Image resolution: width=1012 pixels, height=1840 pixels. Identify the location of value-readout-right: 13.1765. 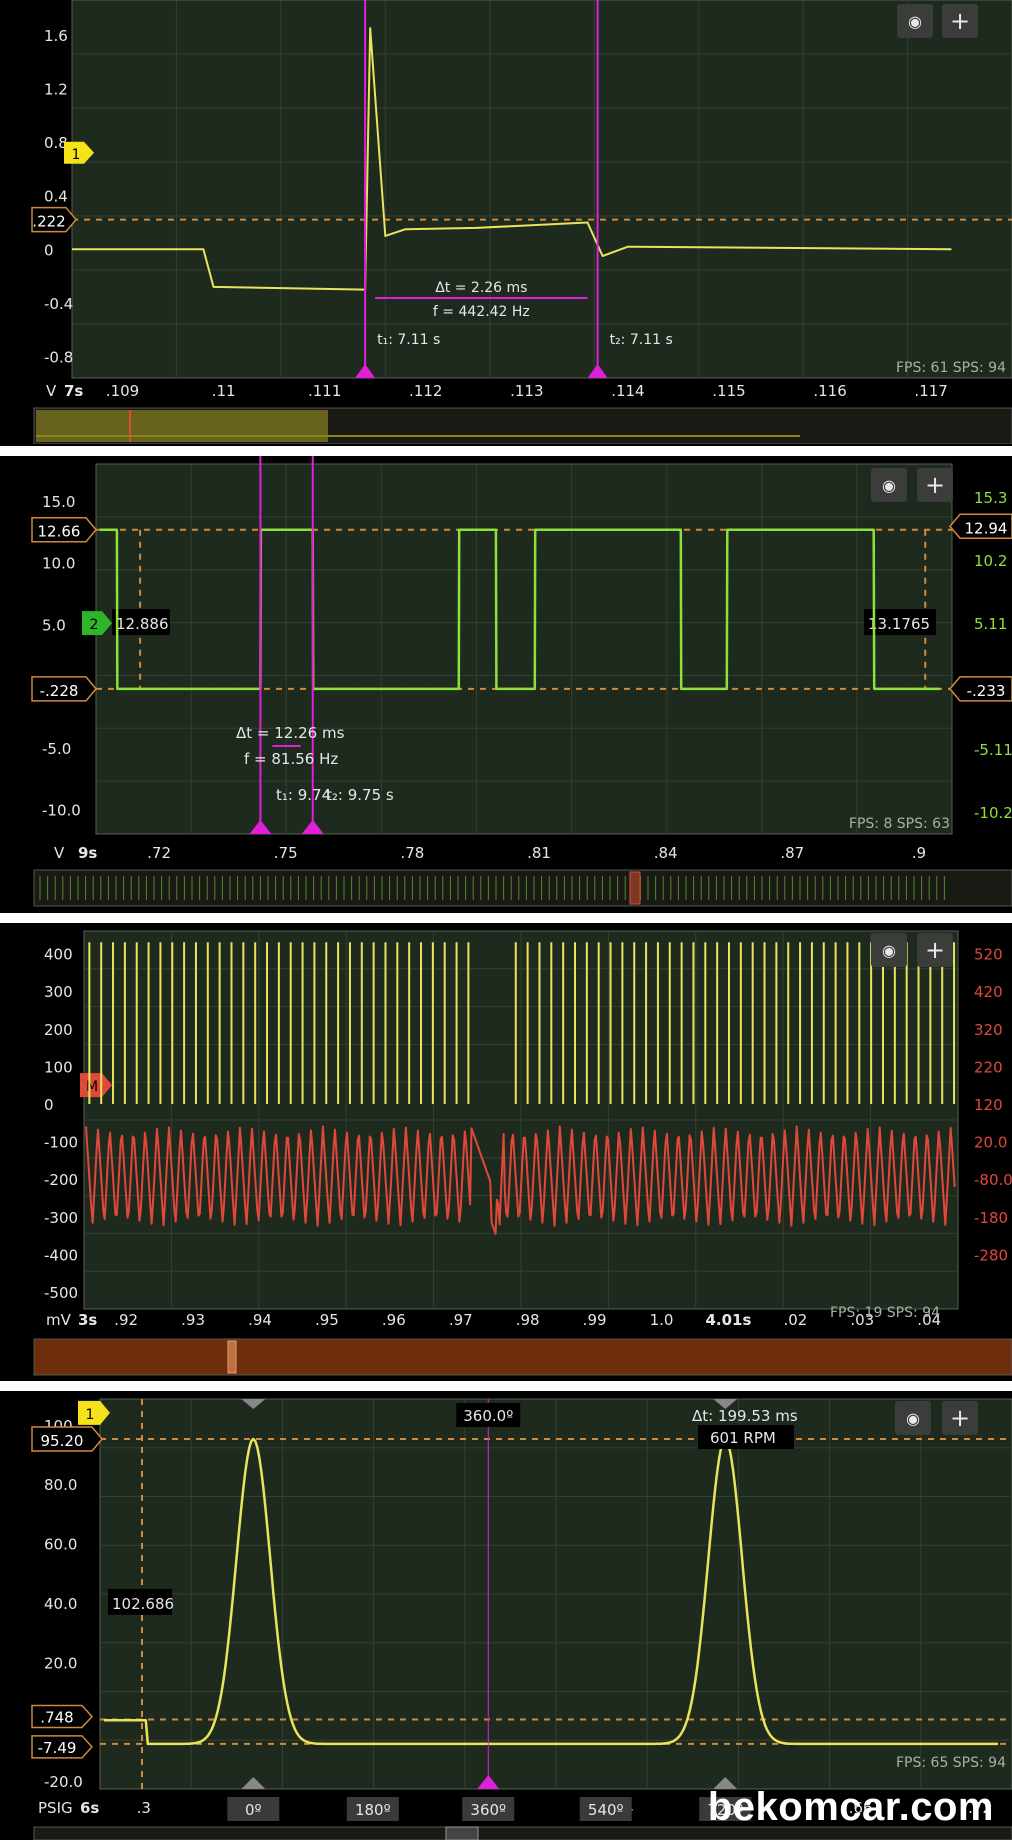
(899, 624).